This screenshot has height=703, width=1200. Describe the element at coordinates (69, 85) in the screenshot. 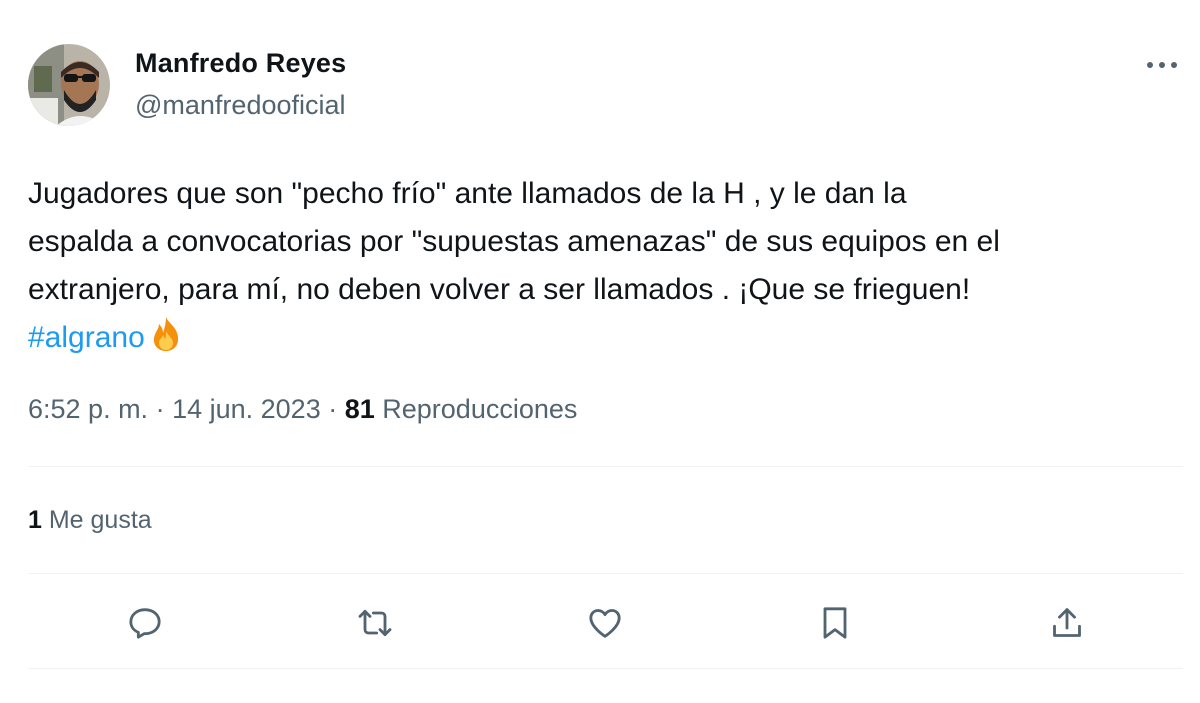

I see `avatar` at that location.